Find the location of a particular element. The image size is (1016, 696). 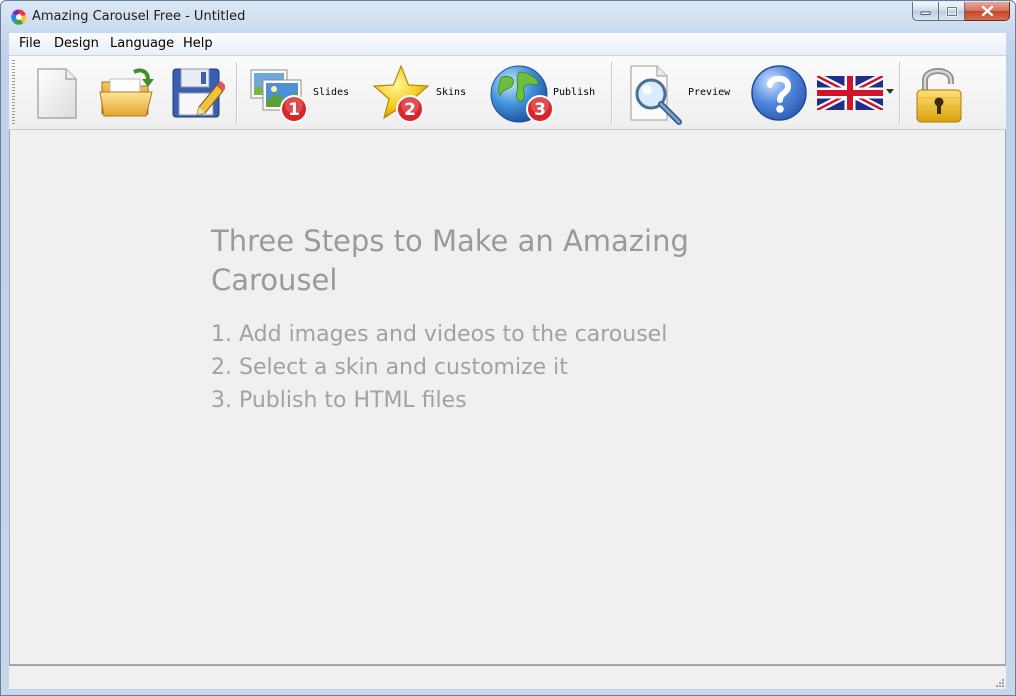

menu-design: Design is located at coordinates (76, 43).